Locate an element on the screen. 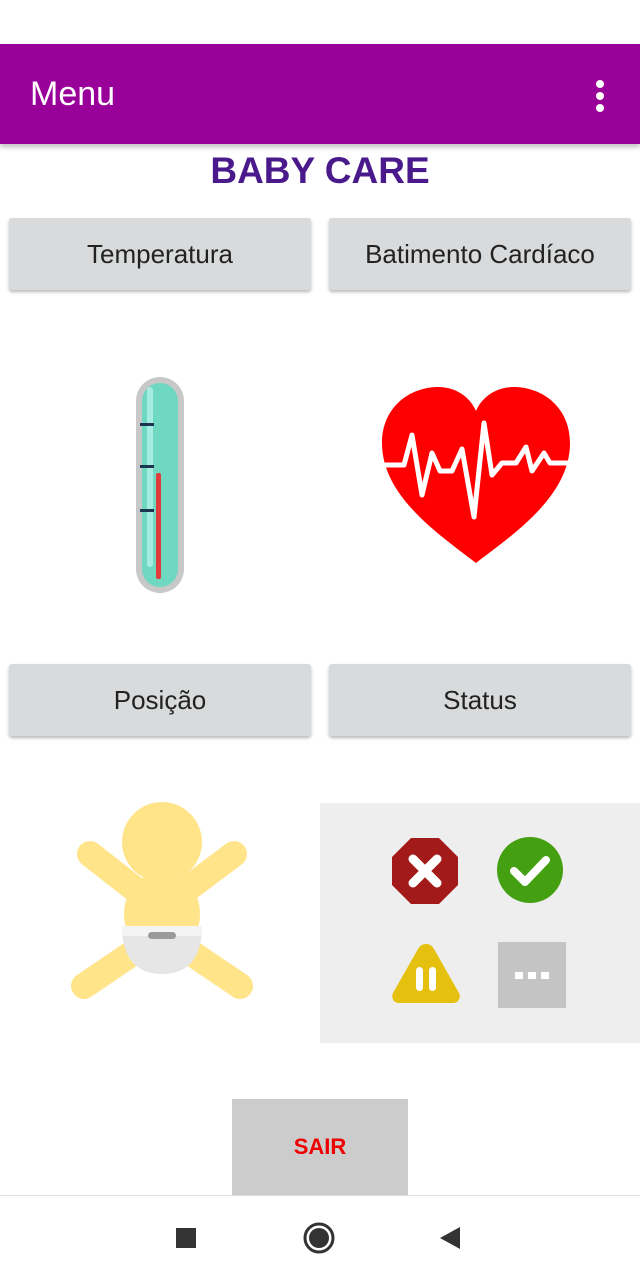 This screenshot has height=1281, width=640. navigation-bar is located at coordinates (320, 1238).